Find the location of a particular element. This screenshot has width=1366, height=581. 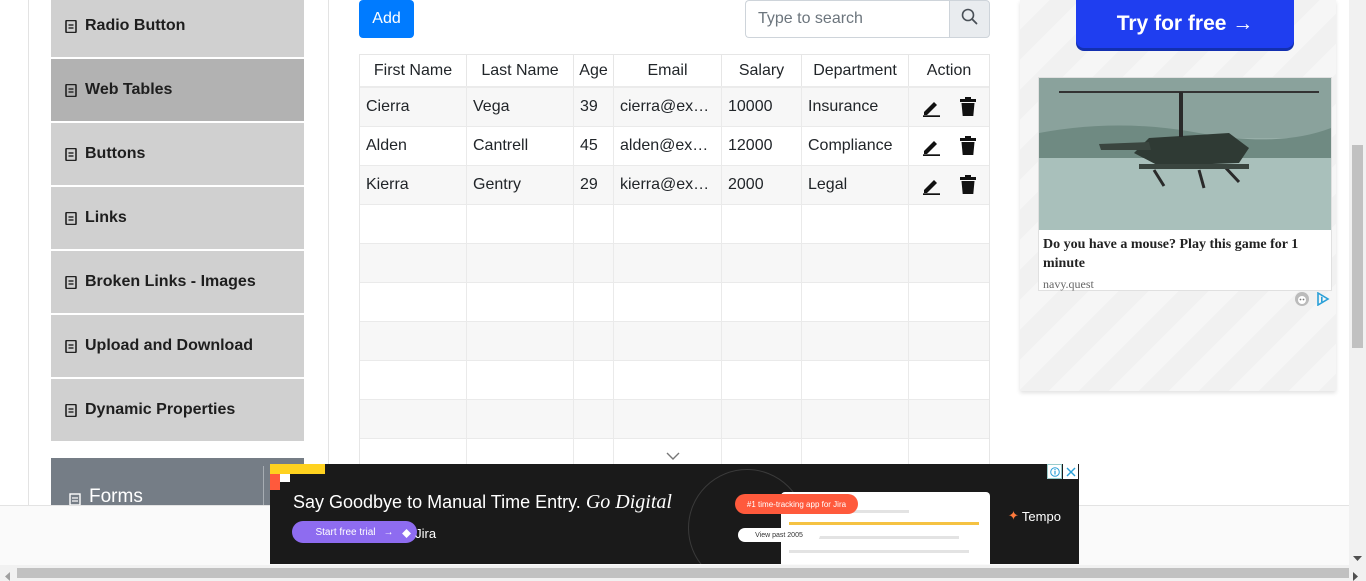

banner-headline-italic: Go Digital is located at coordinates (628, 502).